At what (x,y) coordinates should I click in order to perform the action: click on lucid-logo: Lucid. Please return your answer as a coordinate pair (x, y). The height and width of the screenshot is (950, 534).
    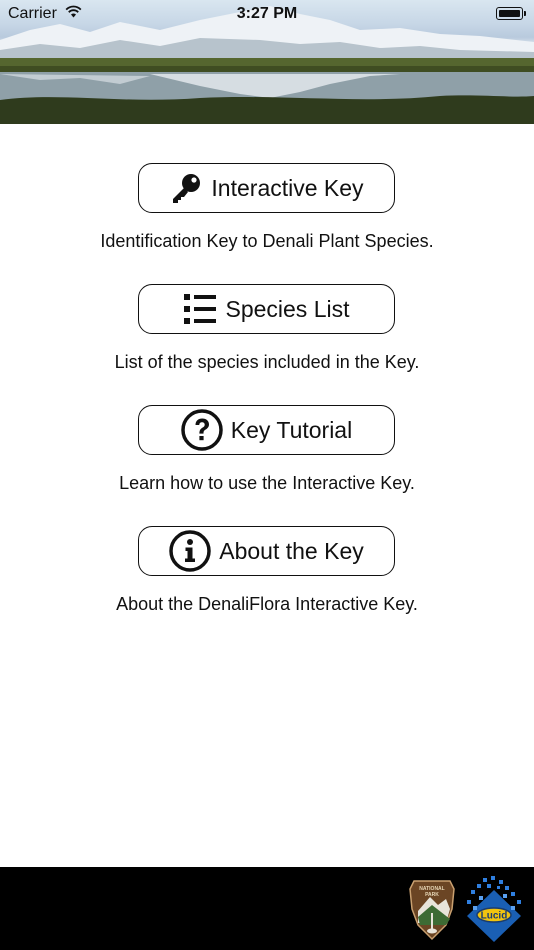
    Looking at the image, I should click on (494, 911).